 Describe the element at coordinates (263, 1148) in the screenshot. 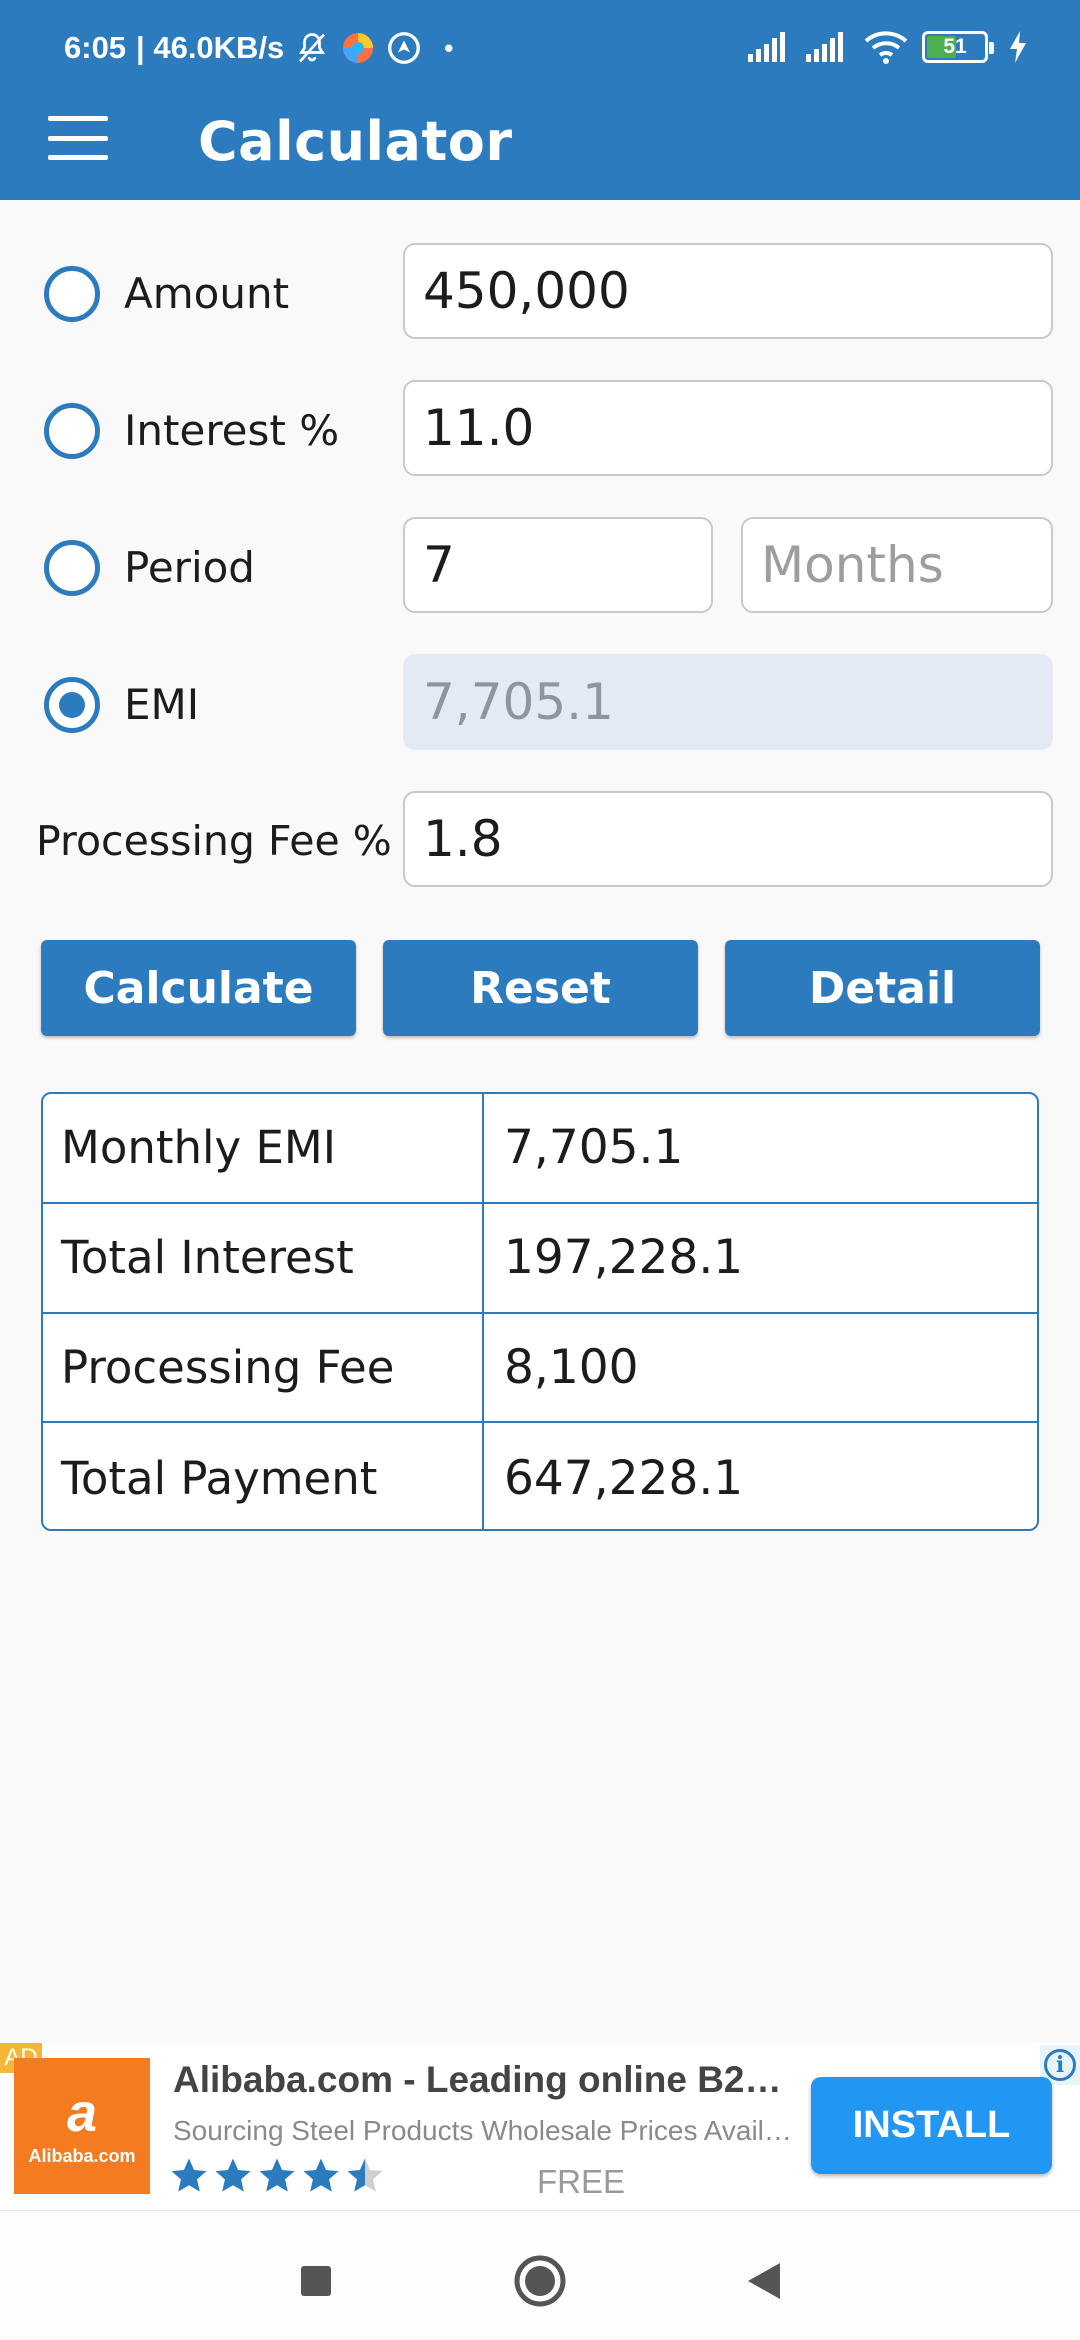

I see `monthly-emi-label: Monthly EMI` at that location.